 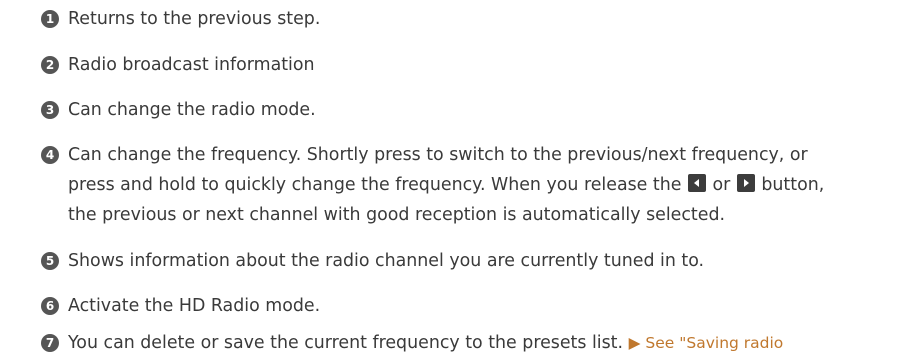 What do you see at coordinates (466, 19) in the screenshot?
I see `list-item-1: 1 Returns to the previous step.` at bounding box center [466, 19].